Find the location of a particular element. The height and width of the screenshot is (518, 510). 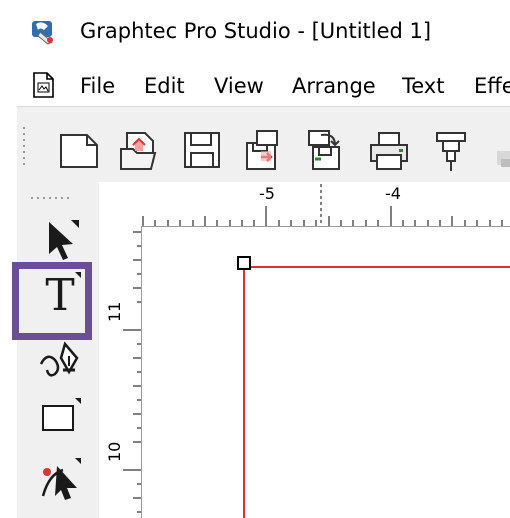

title-bar: Graphtec Pro Studio - [Untitled 1] is located at coordinates (255, 34).